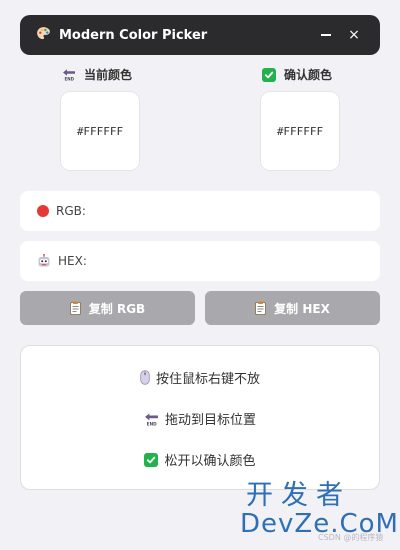  What do you see at coordinates (43, 35) in the screenshot?
I see `palette-icon` at bounding box center [43, 35].